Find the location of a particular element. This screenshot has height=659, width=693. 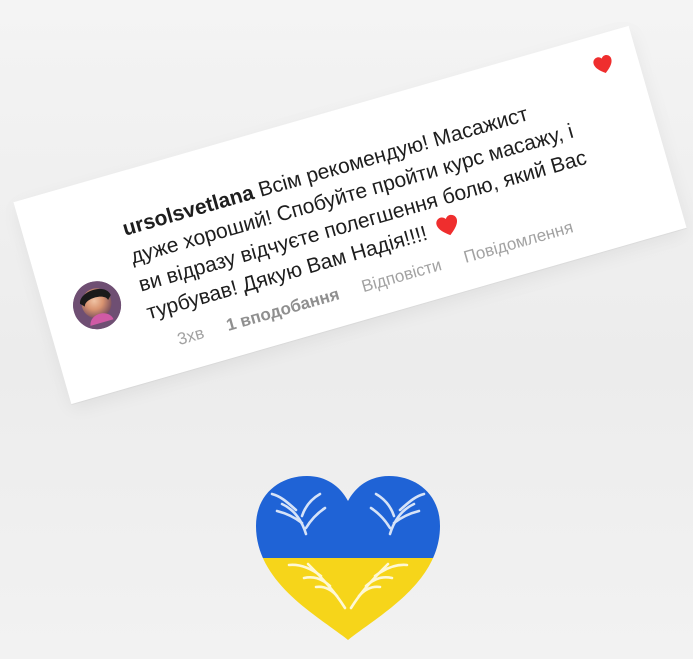

heart-icon is located at coordinates (603, 64).